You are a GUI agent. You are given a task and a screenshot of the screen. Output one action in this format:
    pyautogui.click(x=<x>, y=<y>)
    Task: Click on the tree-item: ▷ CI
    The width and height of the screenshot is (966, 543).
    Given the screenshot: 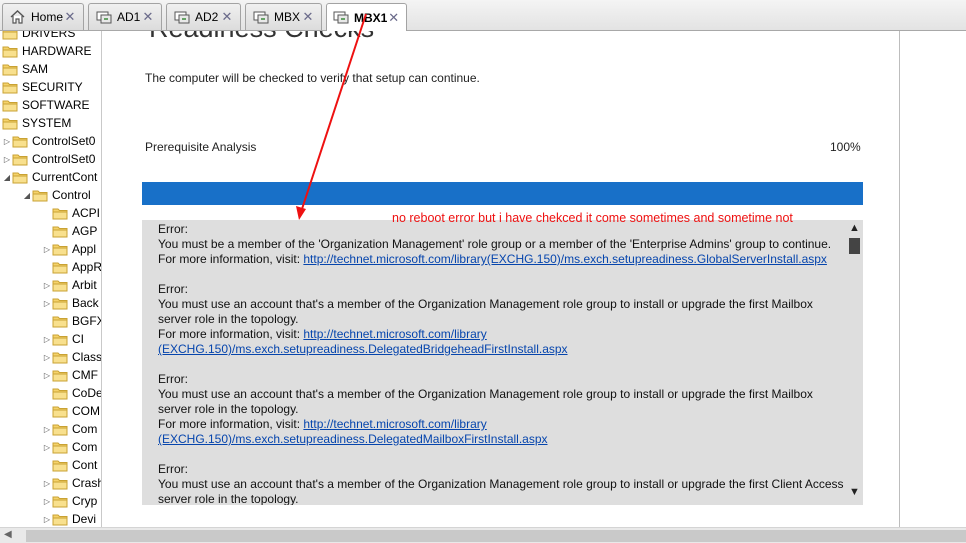 What is the action you would take?
    pyautogui.click(x=63, y=339)
    